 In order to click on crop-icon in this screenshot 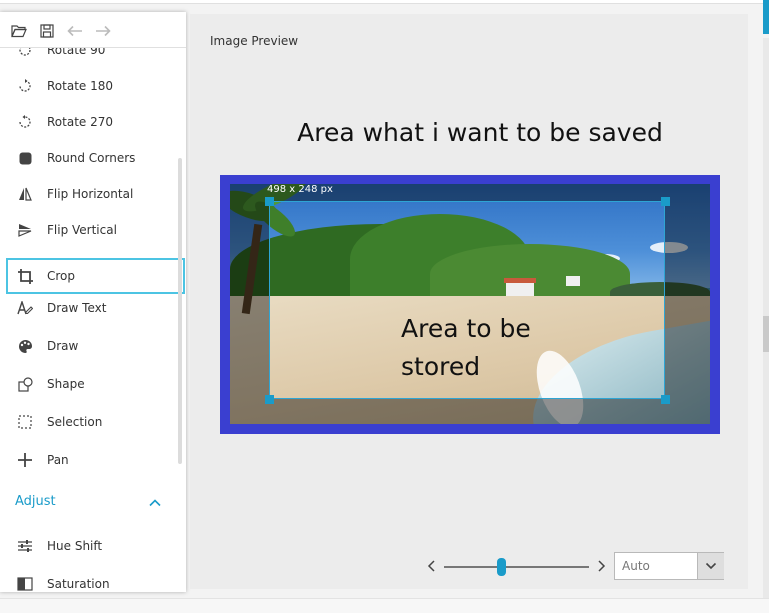, I will do `click(25, 276)`.